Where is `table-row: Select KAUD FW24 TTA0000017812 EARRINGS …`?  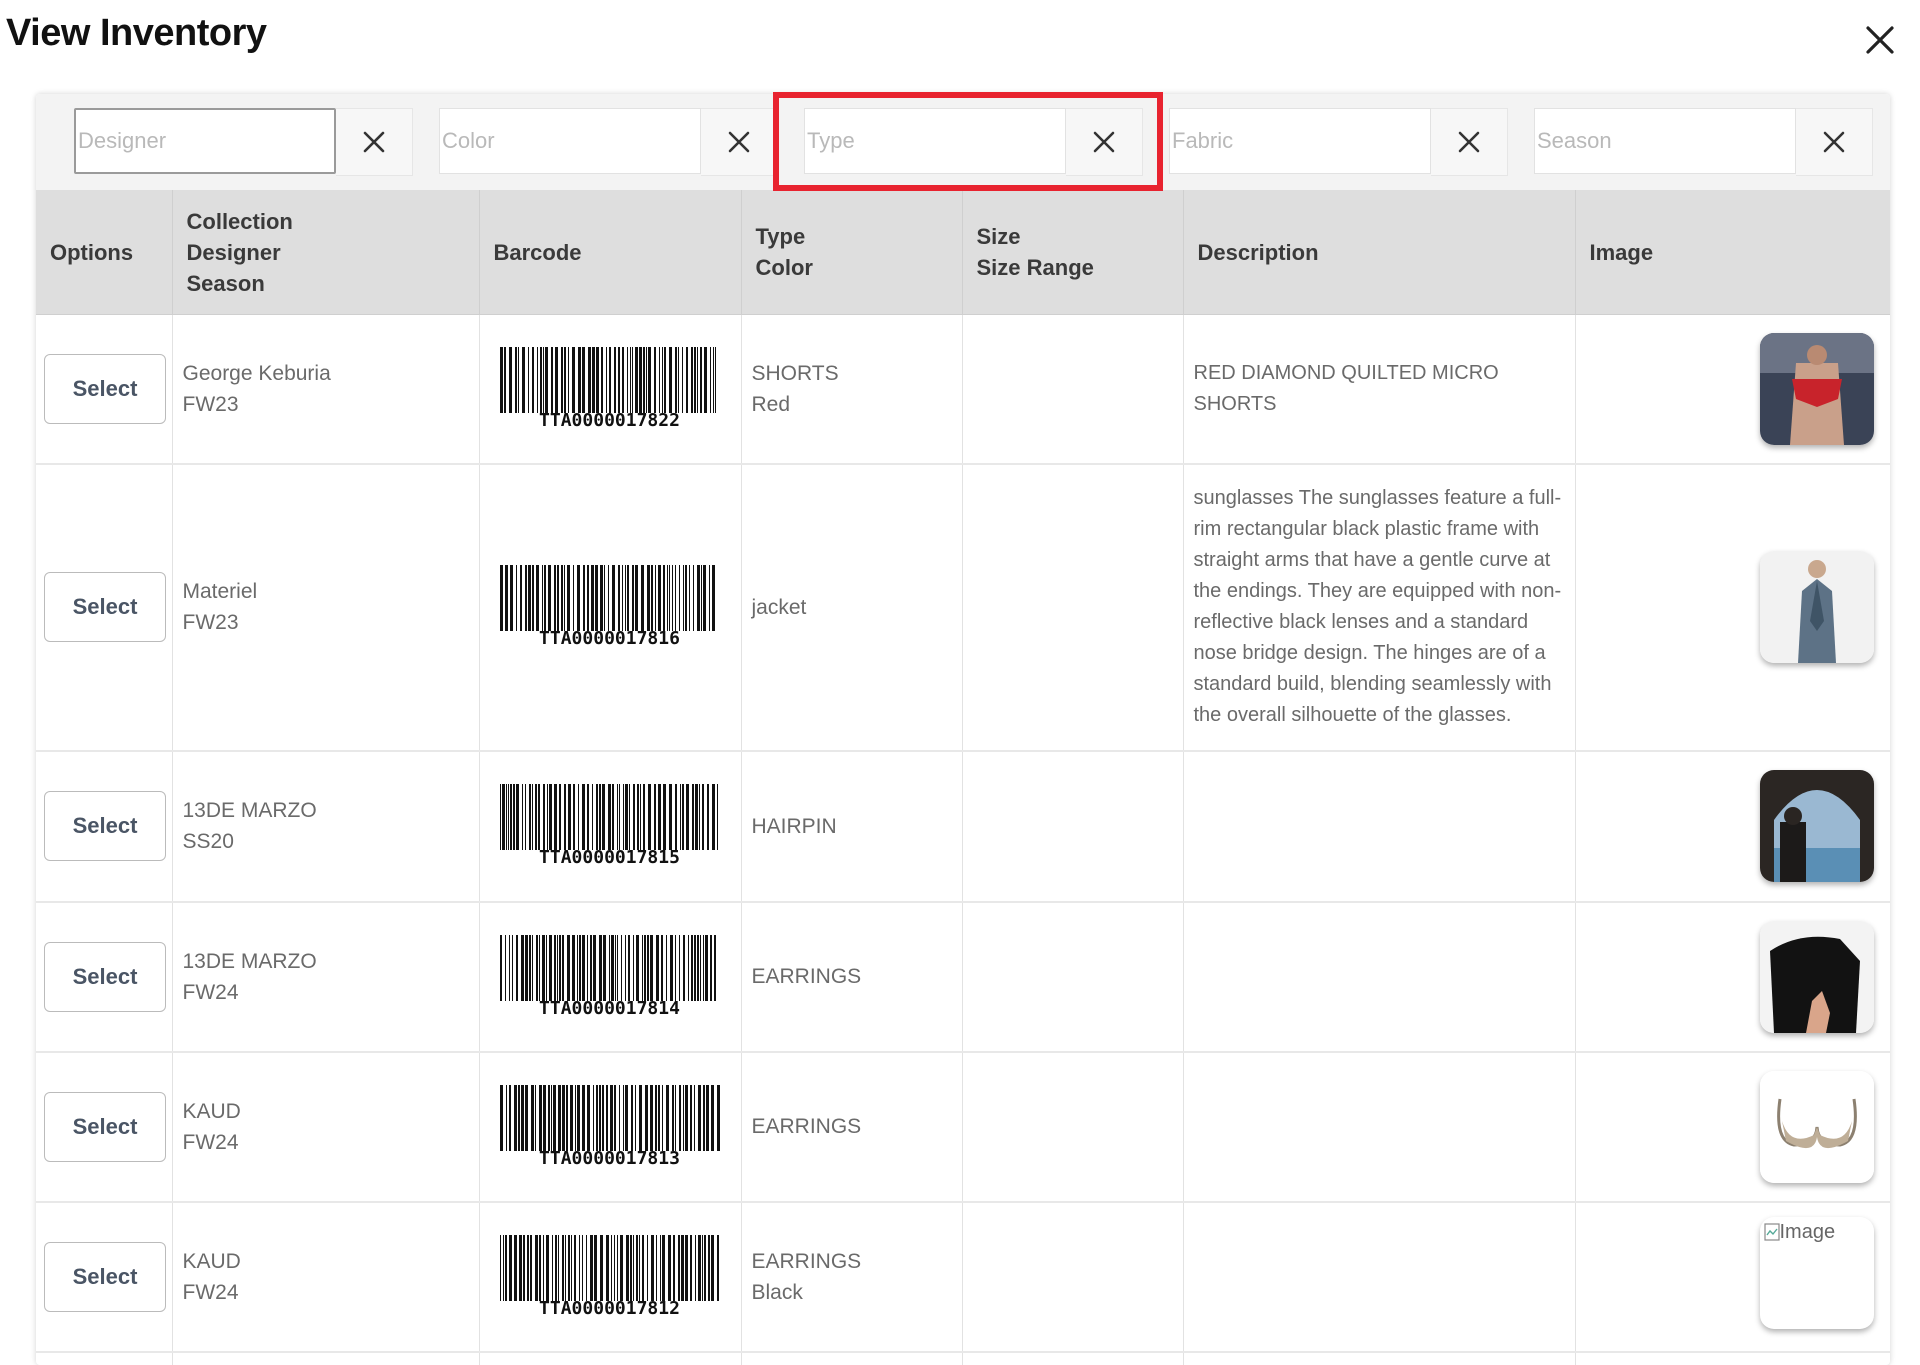
table-row: Select KAUD FW24 TTA0000017812 EARRINGS … is located at coordinates (963, 1277).